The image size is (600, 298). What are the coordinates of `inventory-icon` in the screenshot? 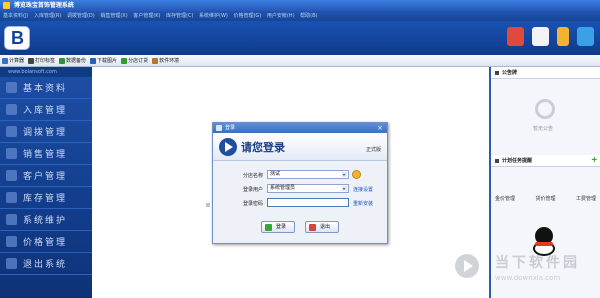 It's located at (11, 197).